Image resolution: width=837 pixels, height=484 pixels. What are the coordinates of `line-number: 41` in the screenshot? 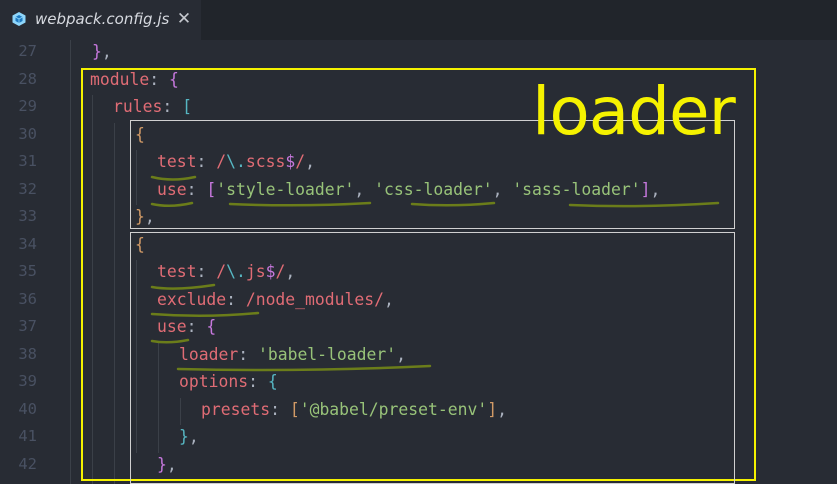 It's located at (27, 436).